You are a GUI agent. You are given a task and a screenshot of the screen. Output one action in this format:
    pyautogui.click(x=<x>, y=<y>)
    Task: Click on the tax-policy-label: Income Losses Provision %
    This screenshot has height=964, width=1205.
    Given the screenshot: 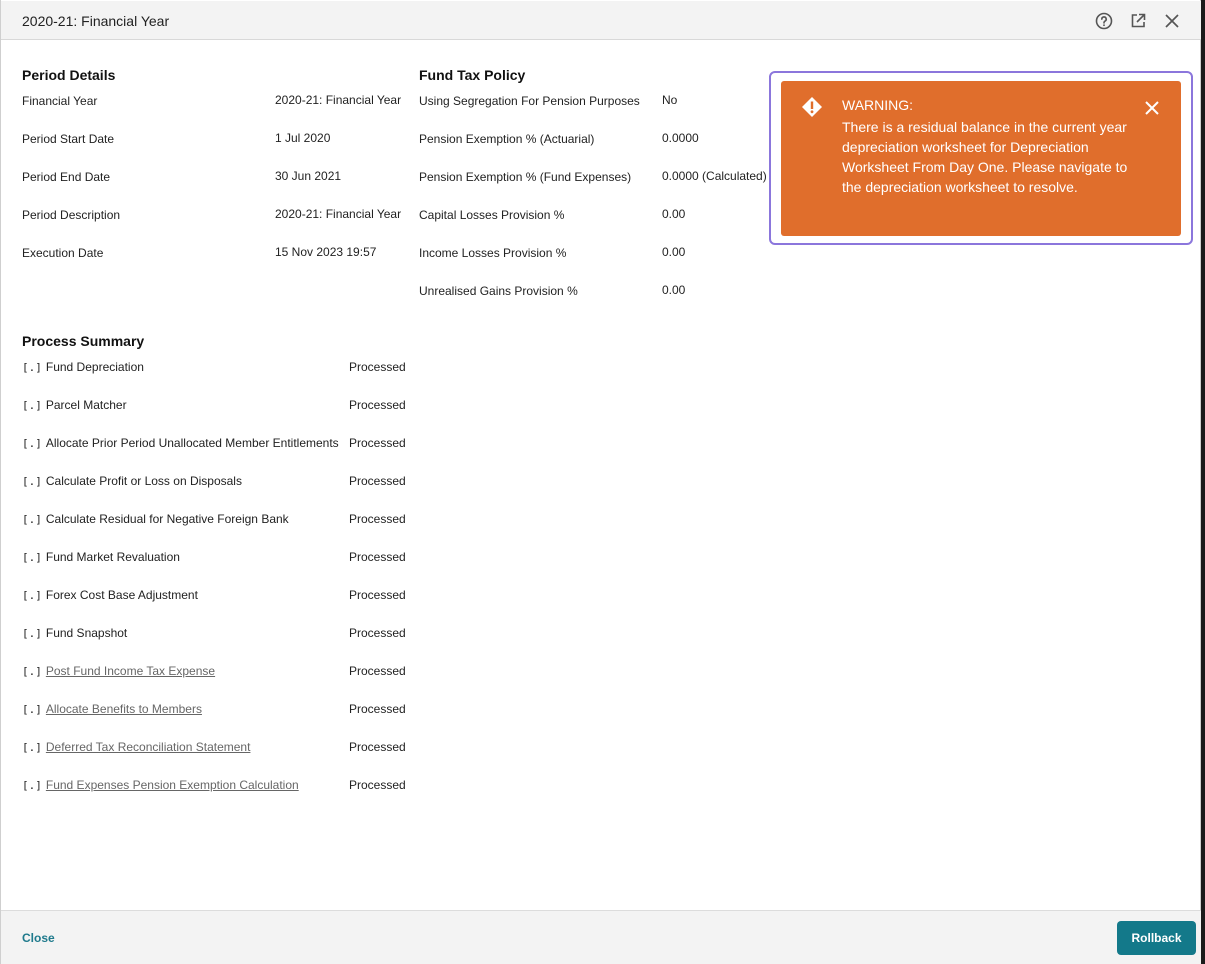 What is the action you would take?
    pyautogui.click(x=493, y=253)
    